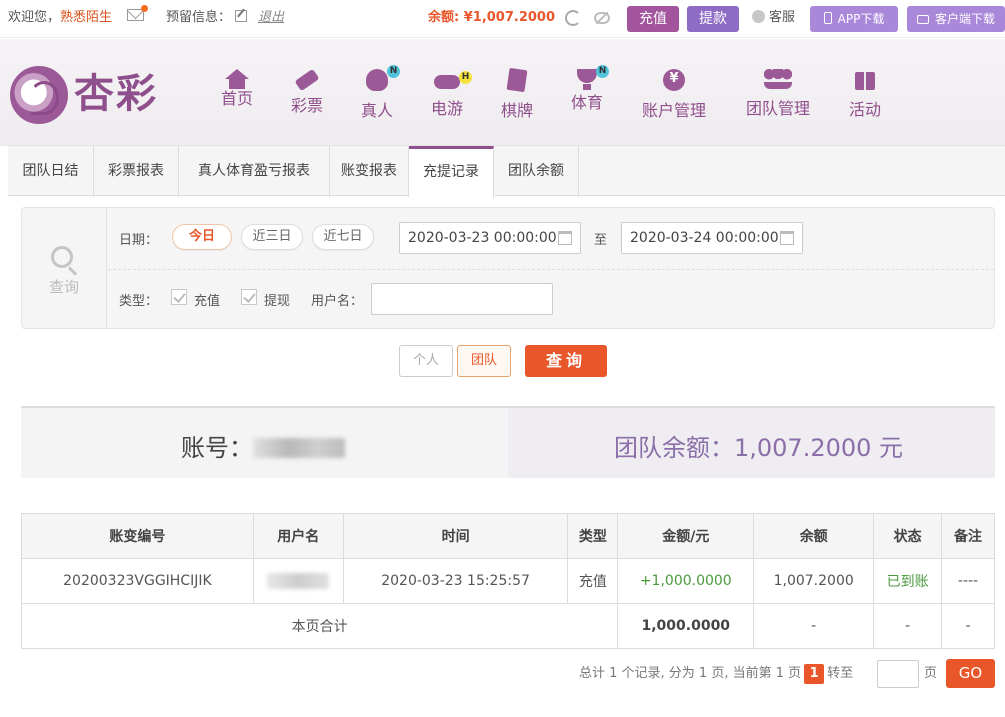 The width and height of the screenshot is (1005, 717). What do you see at coordinates (865, 94) in the screenshot?
I see `nav-promotions: 活动` at bounding box center [865, 94].